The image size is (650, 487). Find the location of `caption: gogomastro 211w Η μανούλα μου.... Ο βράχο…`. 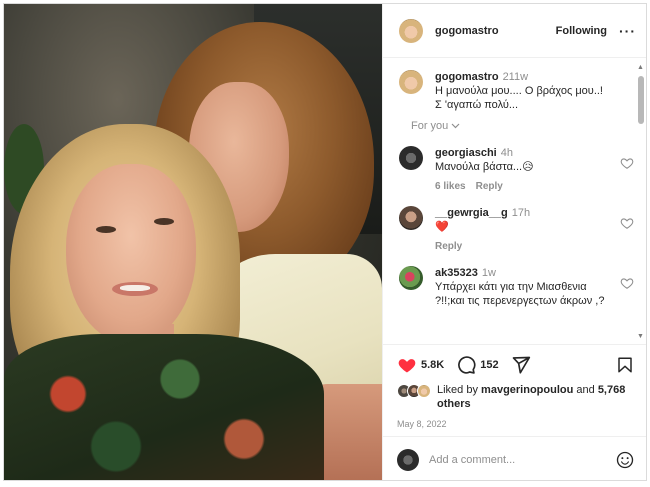

caption: gogomastro 211w Η μανούλα μου.... Ο βράχο… is located at coordinates (516, 91).